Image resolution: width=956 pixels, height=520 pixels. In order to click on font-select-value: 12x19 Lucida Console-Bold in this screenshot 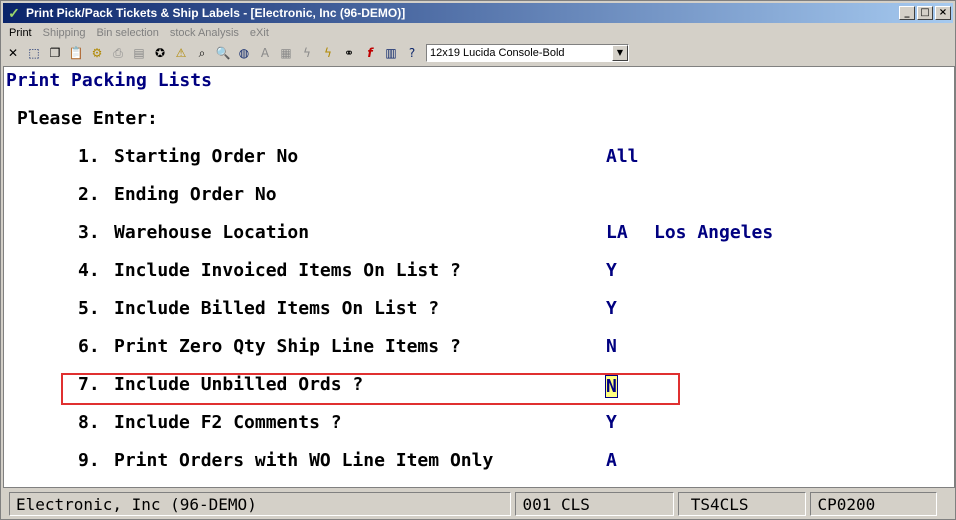, I will do `click(497, 53)`.